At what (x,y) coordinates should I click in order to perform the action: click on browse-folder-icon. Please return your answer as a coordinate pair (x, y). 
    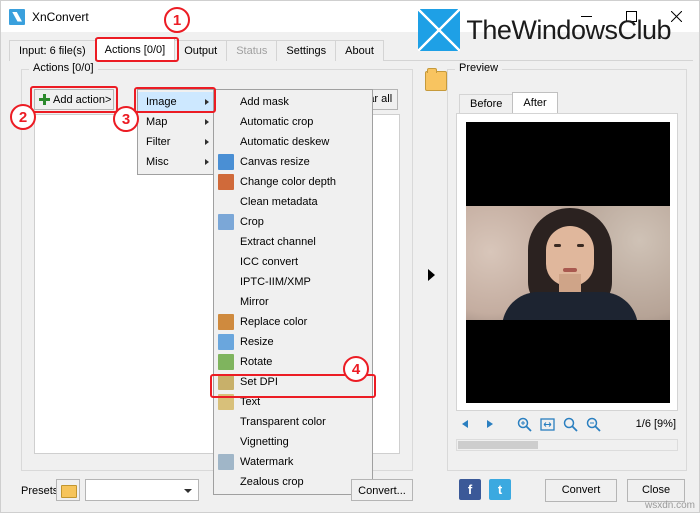
    Looking at the image, I should click on (436, 79).